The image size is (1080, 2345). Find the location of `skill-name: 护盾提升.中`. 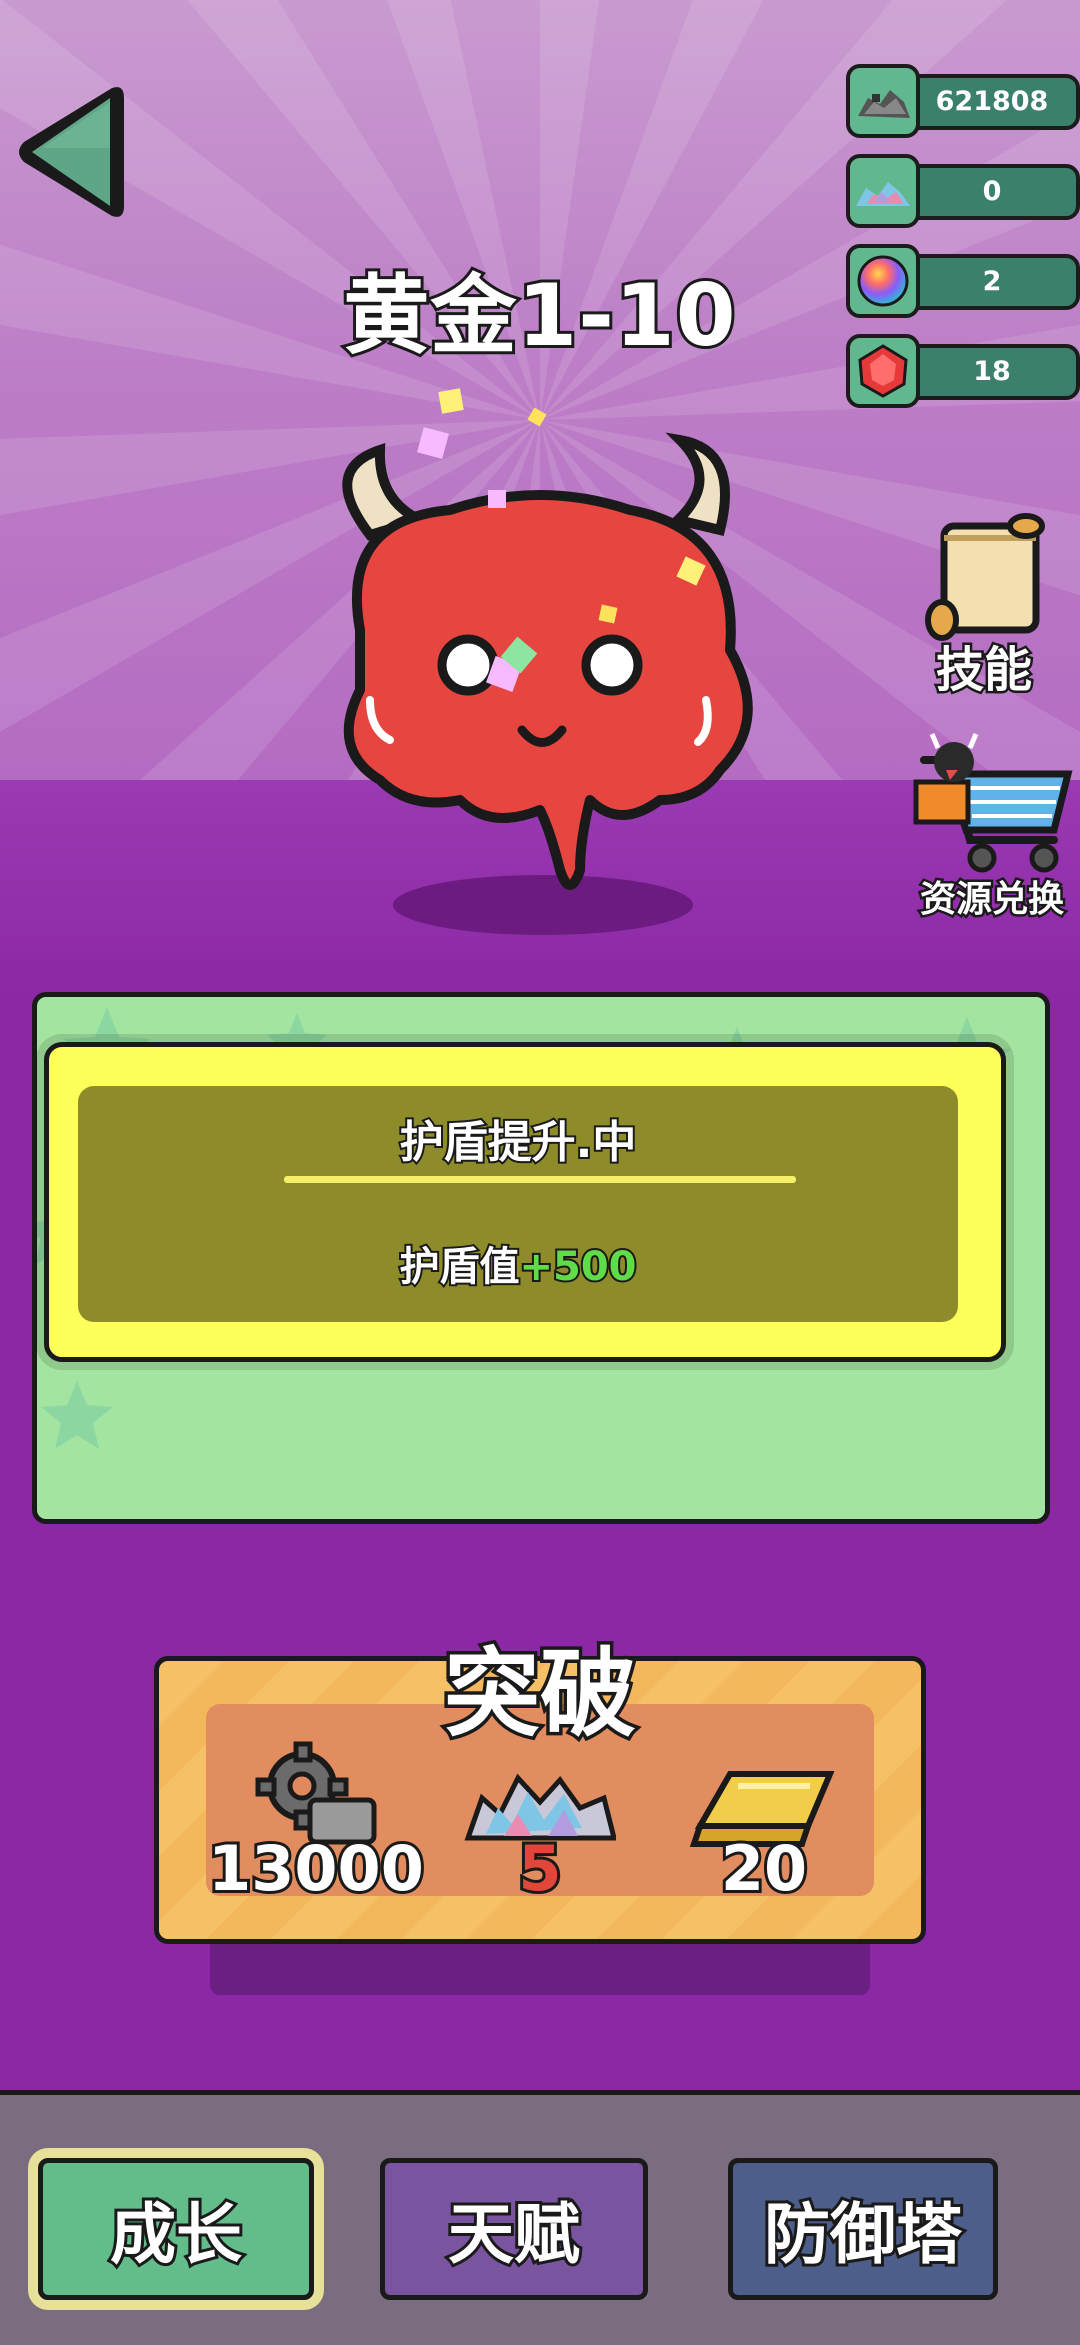

skill-name: 护盾提升.中 is located at coordinates (518, 1142).